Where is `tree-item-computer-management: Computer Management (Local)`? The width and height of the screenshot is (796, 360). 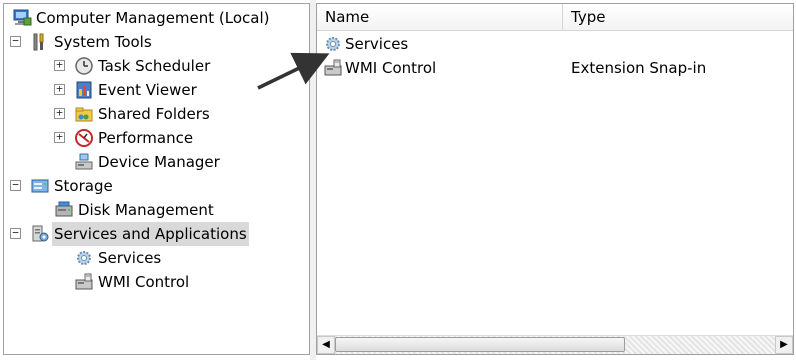 tree-item-computer-management: Computer Management (Local) is located at coordinates (154, 18).